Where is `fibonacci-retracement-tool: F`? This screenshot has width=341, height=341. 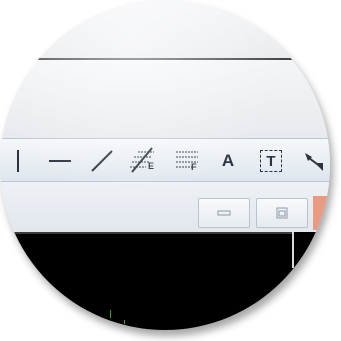
fibonacci-retracement-tool: F is located at coordinates (187, 161).